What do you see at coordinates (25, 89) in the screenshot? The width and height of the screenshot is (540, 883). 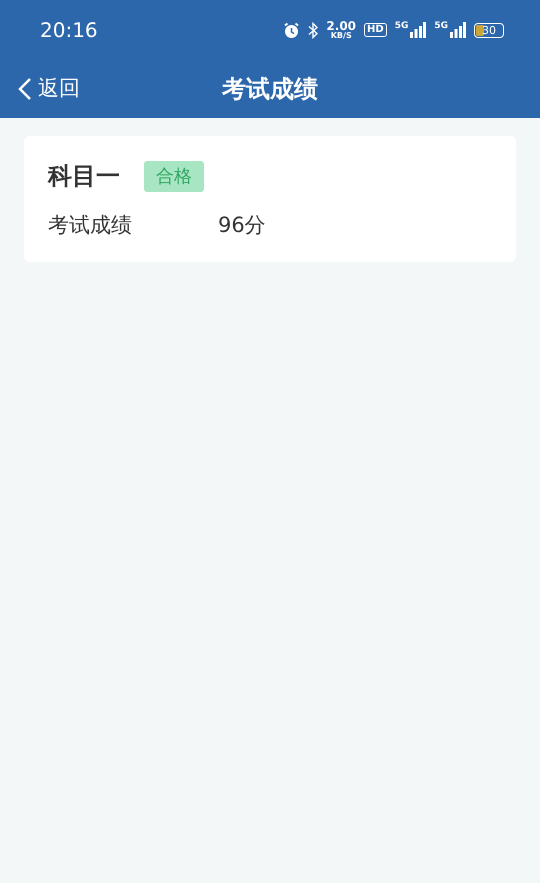 I see `chevron-left-icon` at bounding box center [25, 89].